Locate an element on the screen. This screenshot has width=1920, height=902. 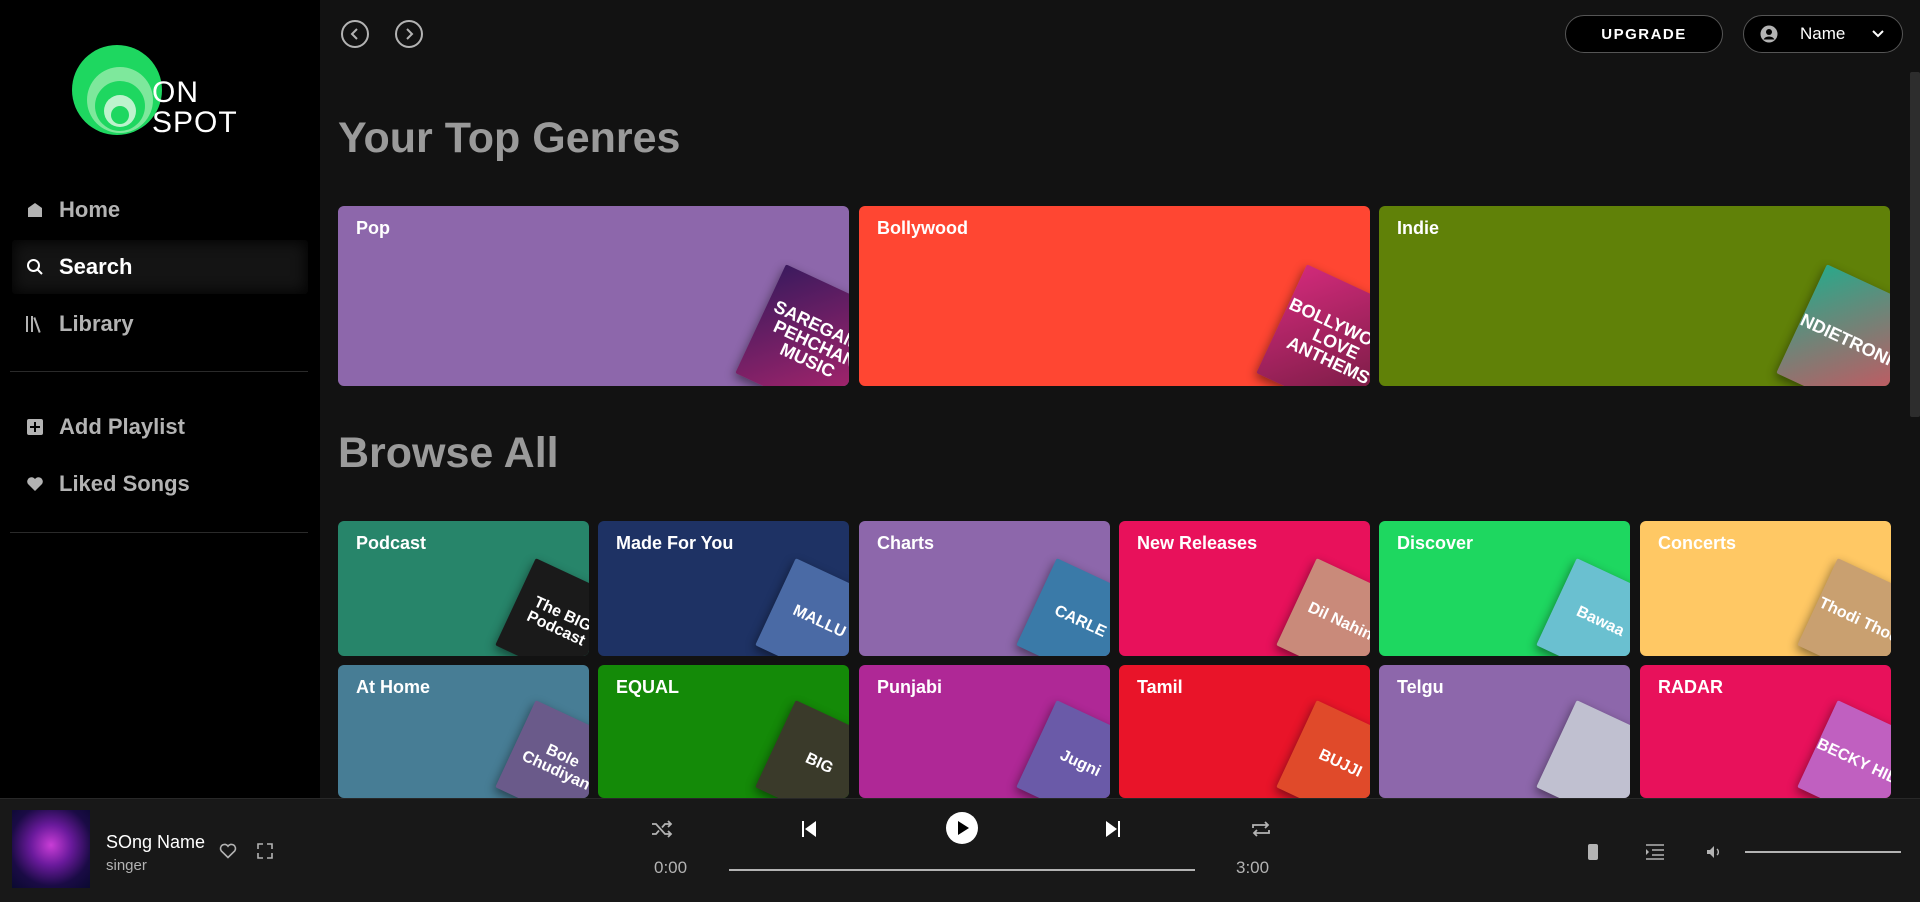
volume-slider is located at coordinates (1823, 852).